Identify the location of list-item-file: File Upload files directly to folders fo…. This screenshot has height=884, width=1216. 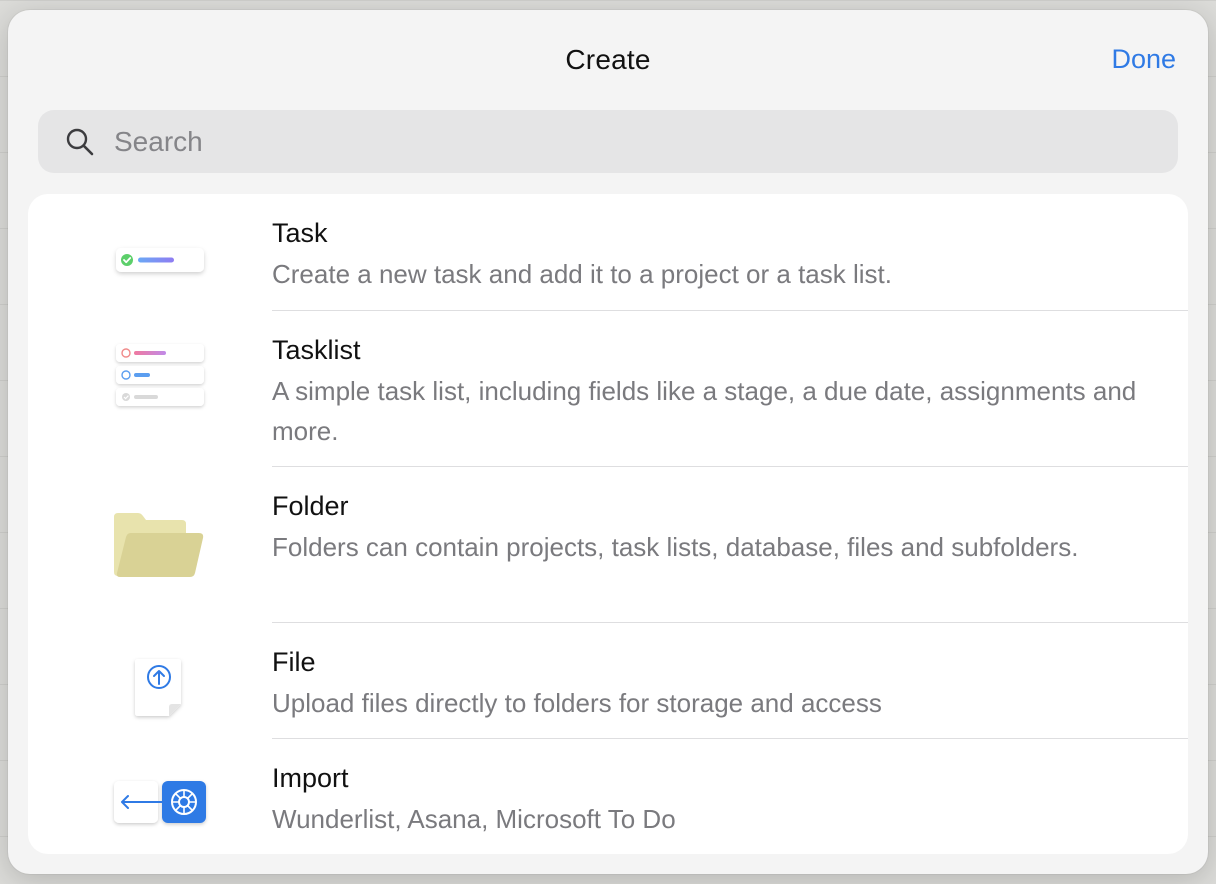
(608, 681).